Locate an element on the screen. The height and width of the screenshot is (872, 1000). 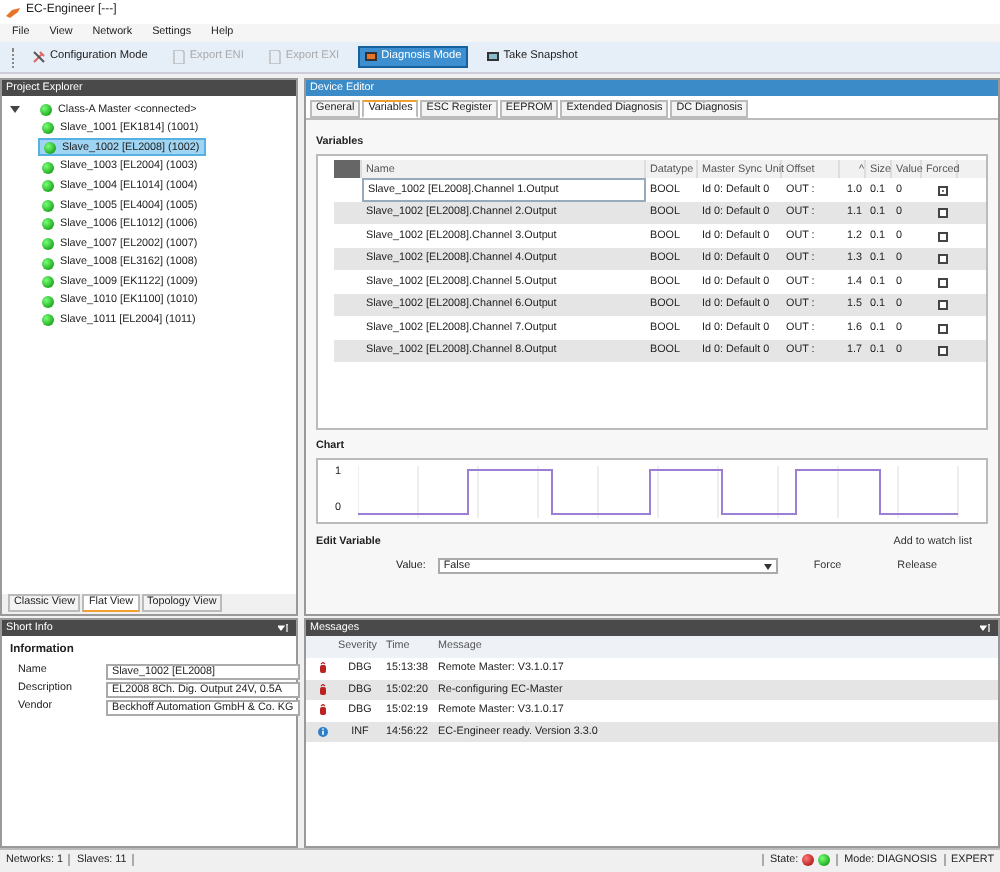
corner-header is located at coordinates (348, 169).